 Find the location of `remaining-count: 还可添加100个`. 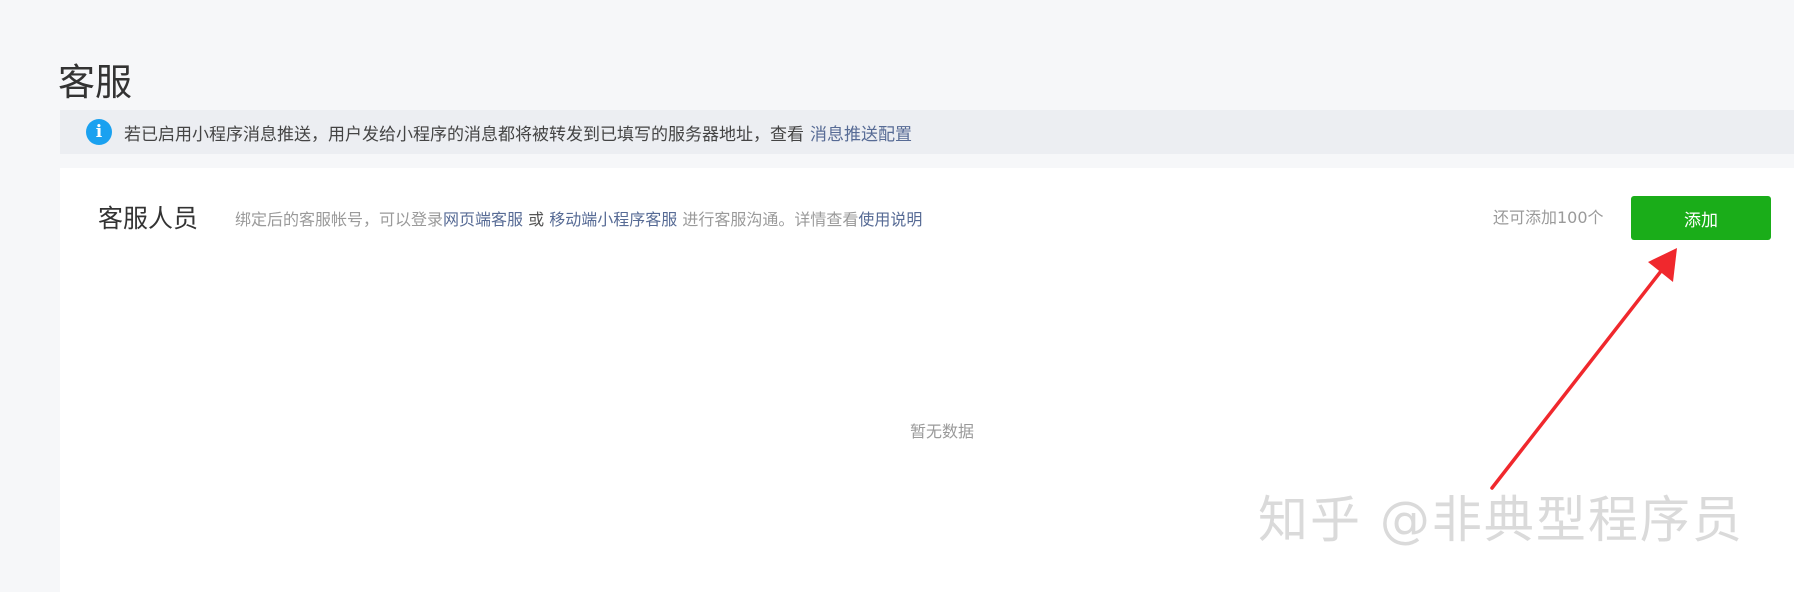

remaining-count: 还可添加100个 is located at coordinates (1548, 217).